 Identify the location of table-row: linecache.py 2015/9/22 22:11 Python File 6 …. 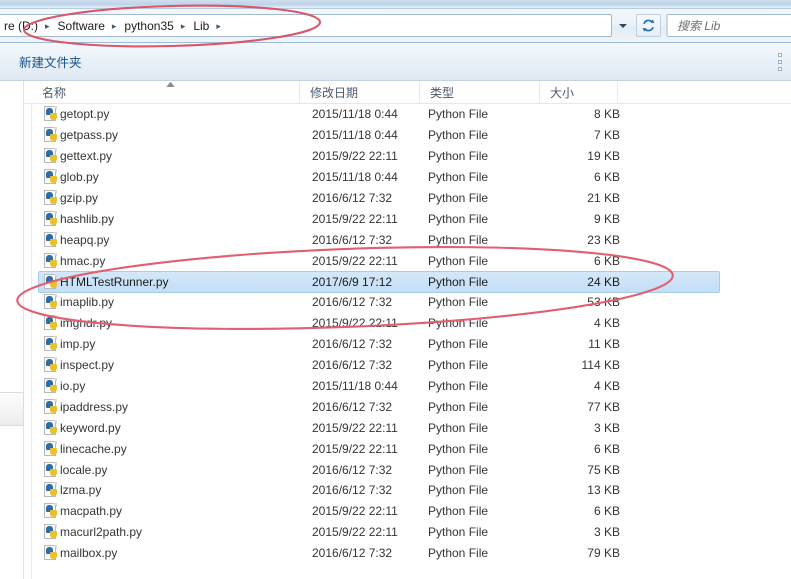
(411, 448).